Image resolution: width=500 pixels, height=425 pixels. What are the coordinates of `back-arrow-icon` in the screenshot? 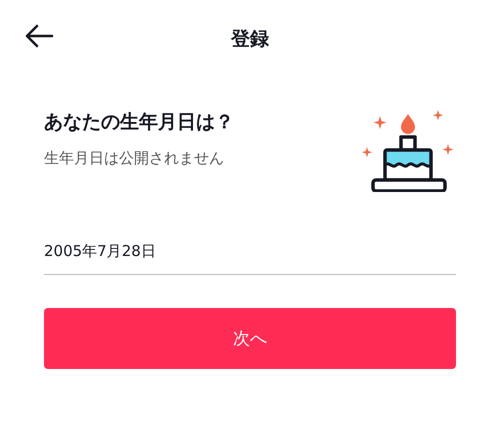 It's located at (39, 36).